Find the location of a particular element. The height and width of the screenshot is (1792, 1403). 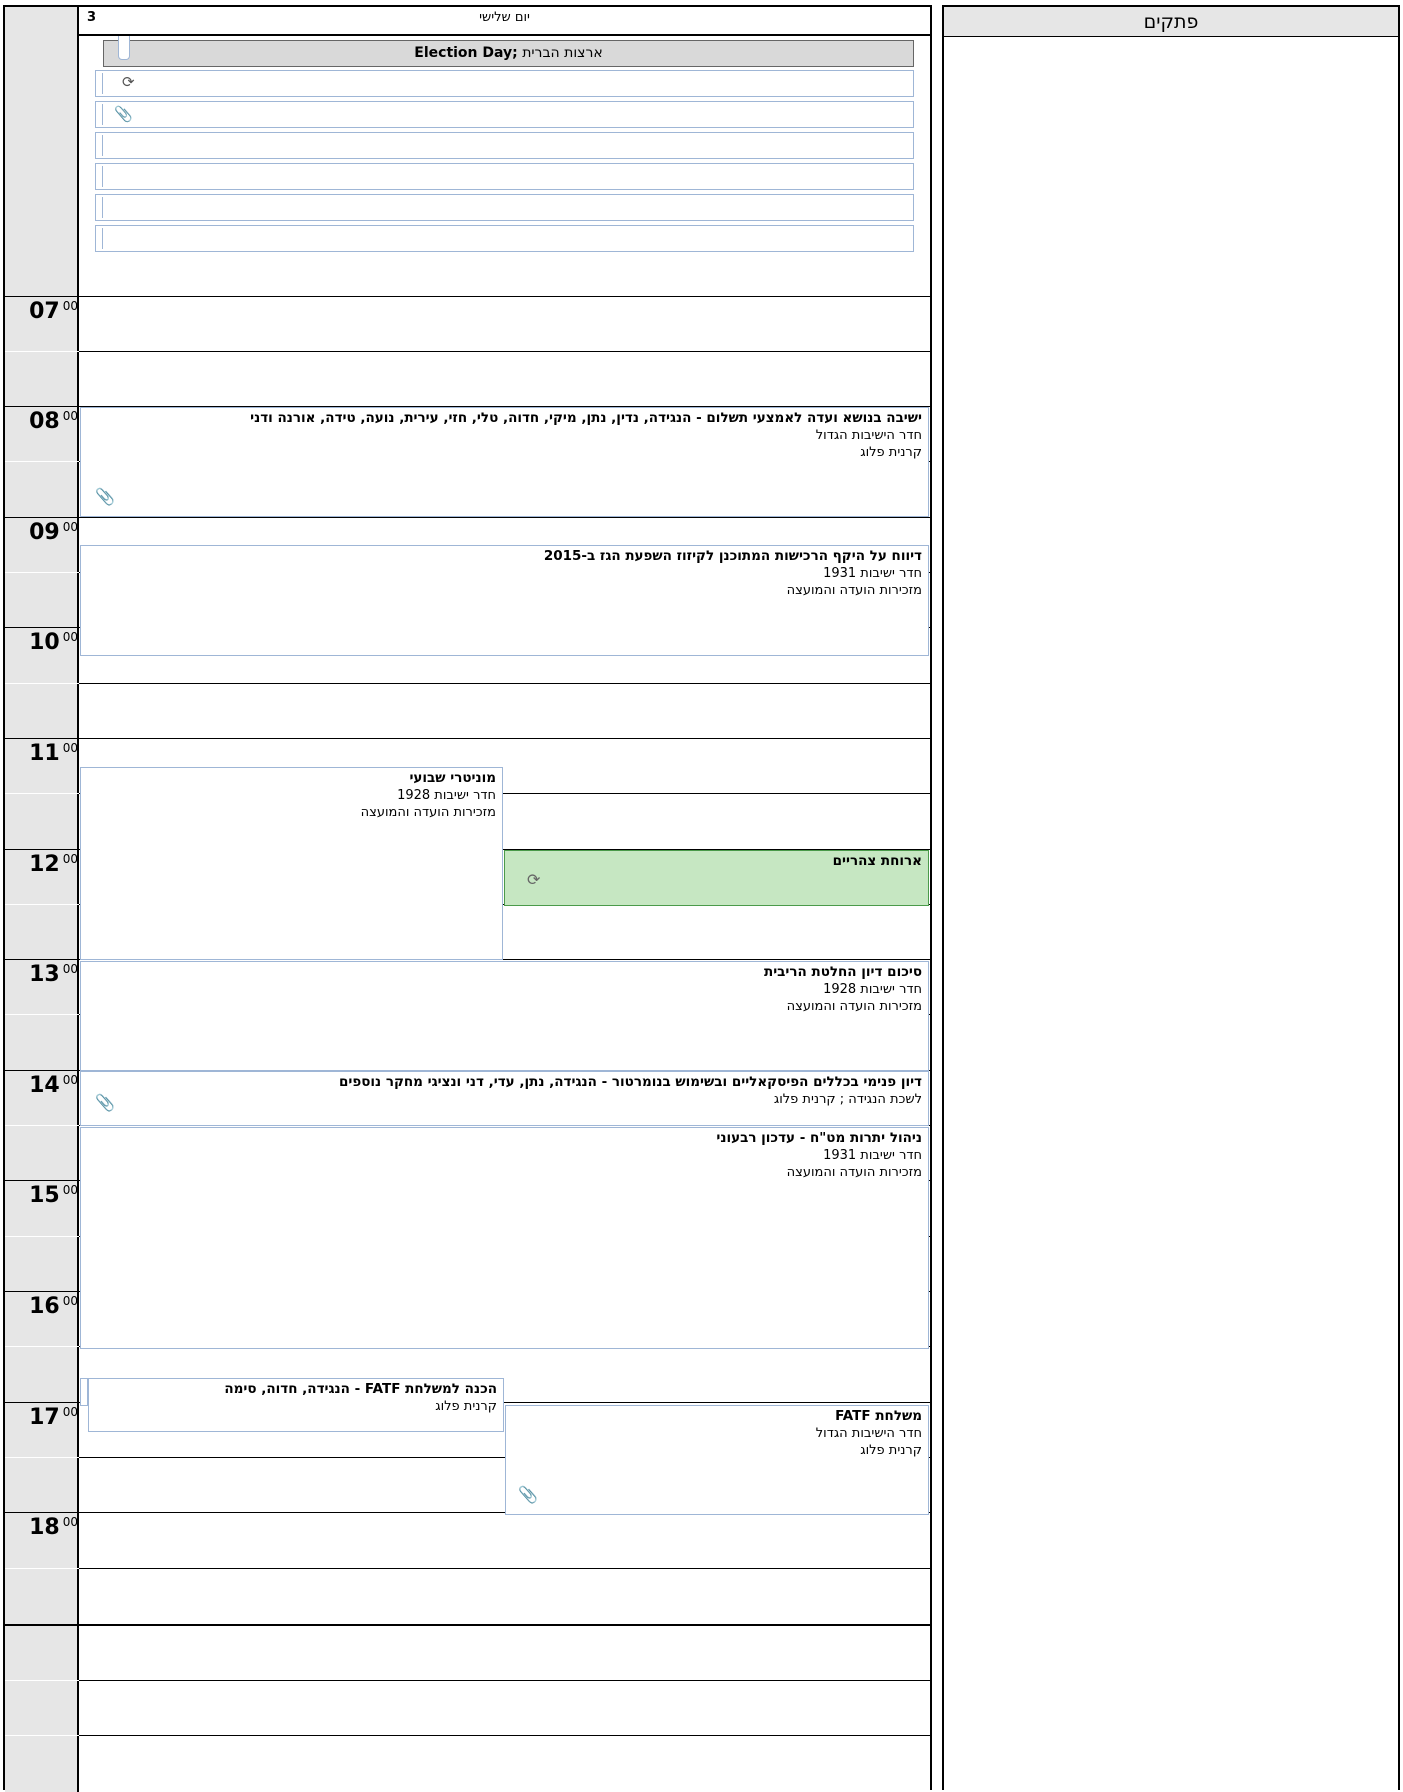

event-title: סיכום דיון החלטת הריבית is located at coordinates (842, 972).